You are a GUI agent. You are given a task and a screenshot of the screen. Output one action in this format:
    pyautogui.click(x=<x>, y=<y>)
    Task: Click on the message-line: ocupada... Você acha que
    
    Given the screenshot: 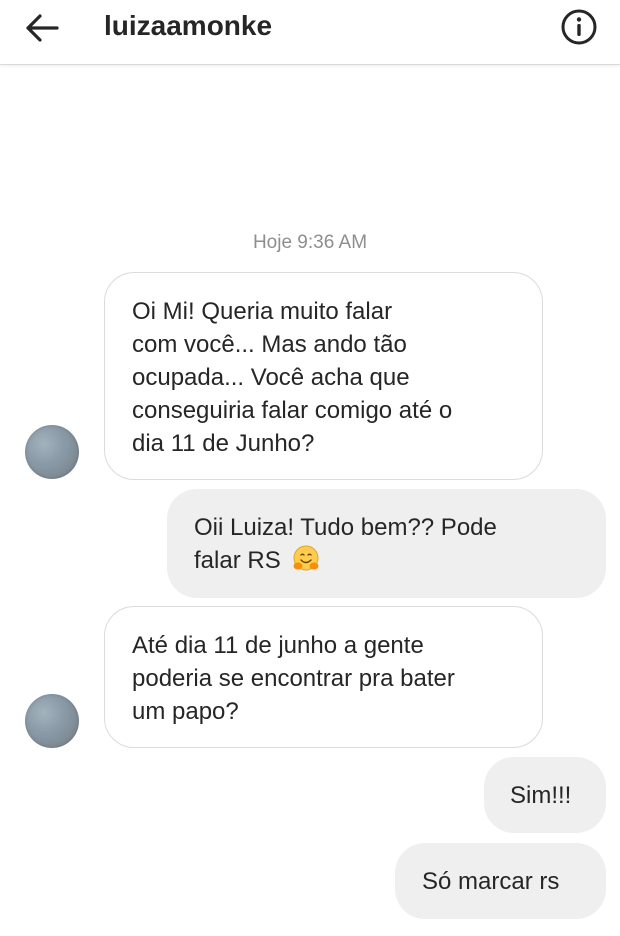 What is the action you would take?
    pyautogui.click(x=271, y=377)
    